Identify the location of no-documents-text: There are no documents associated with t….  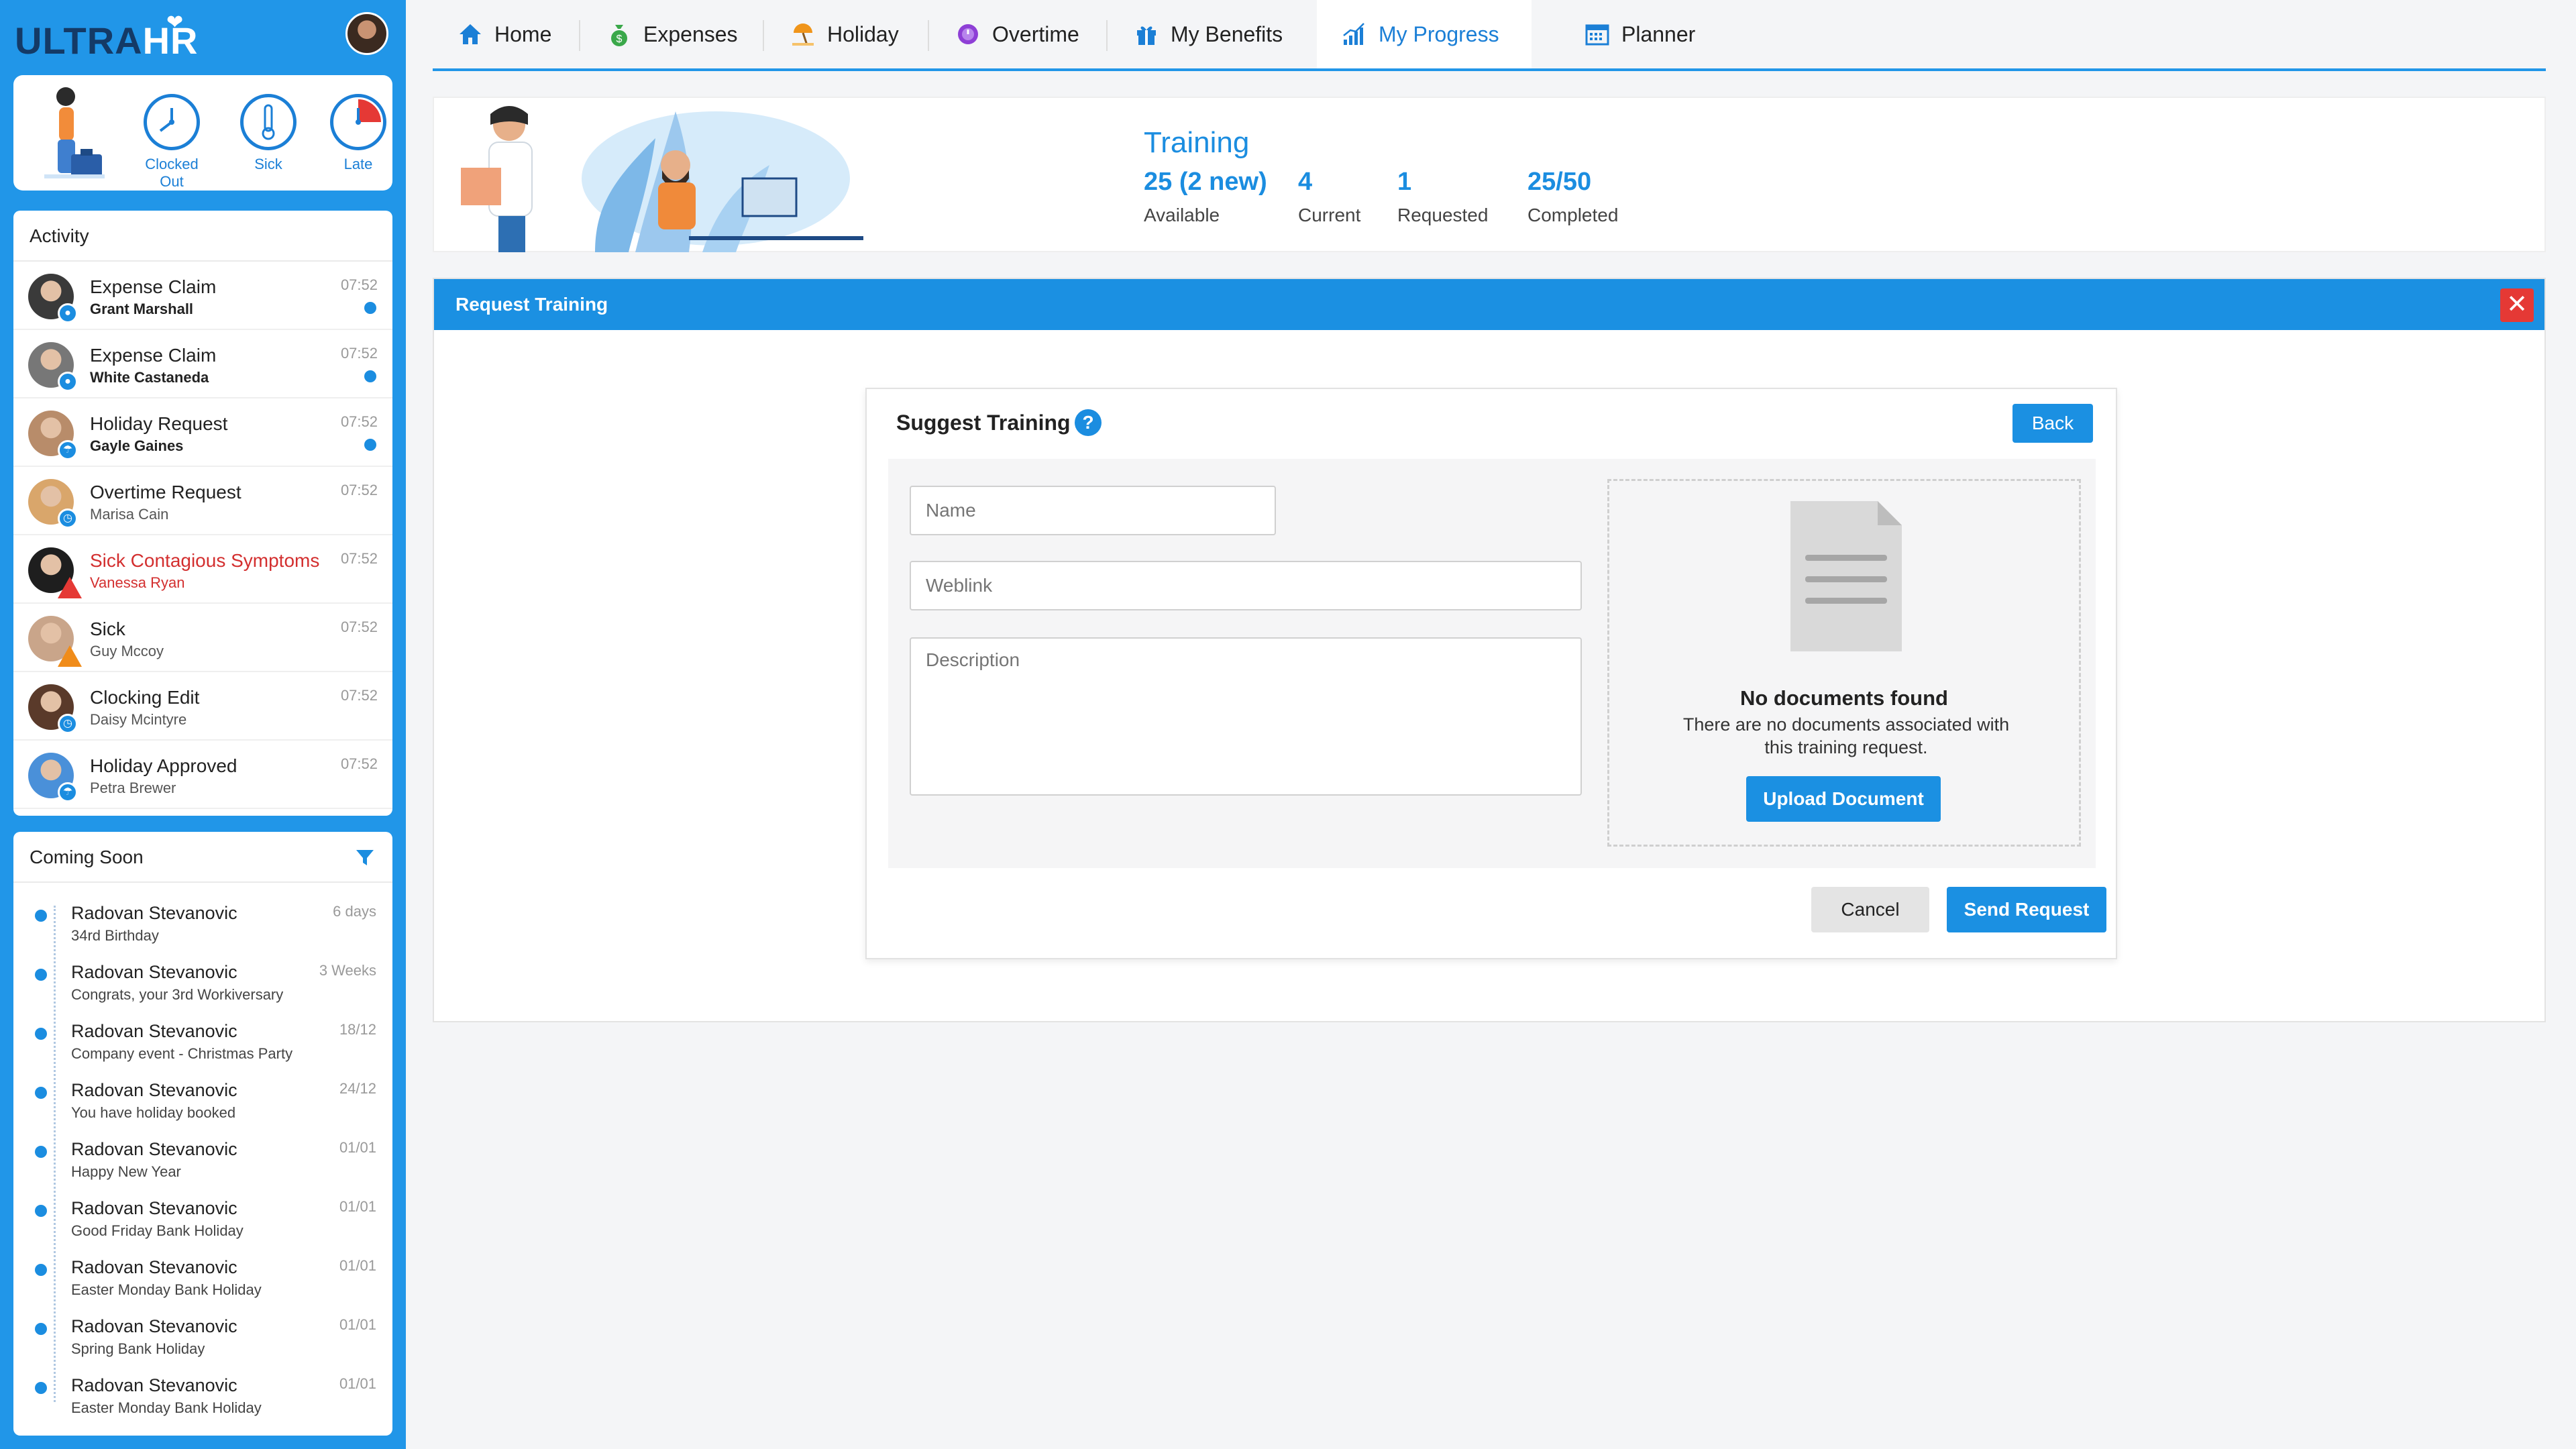
(1846, 735).